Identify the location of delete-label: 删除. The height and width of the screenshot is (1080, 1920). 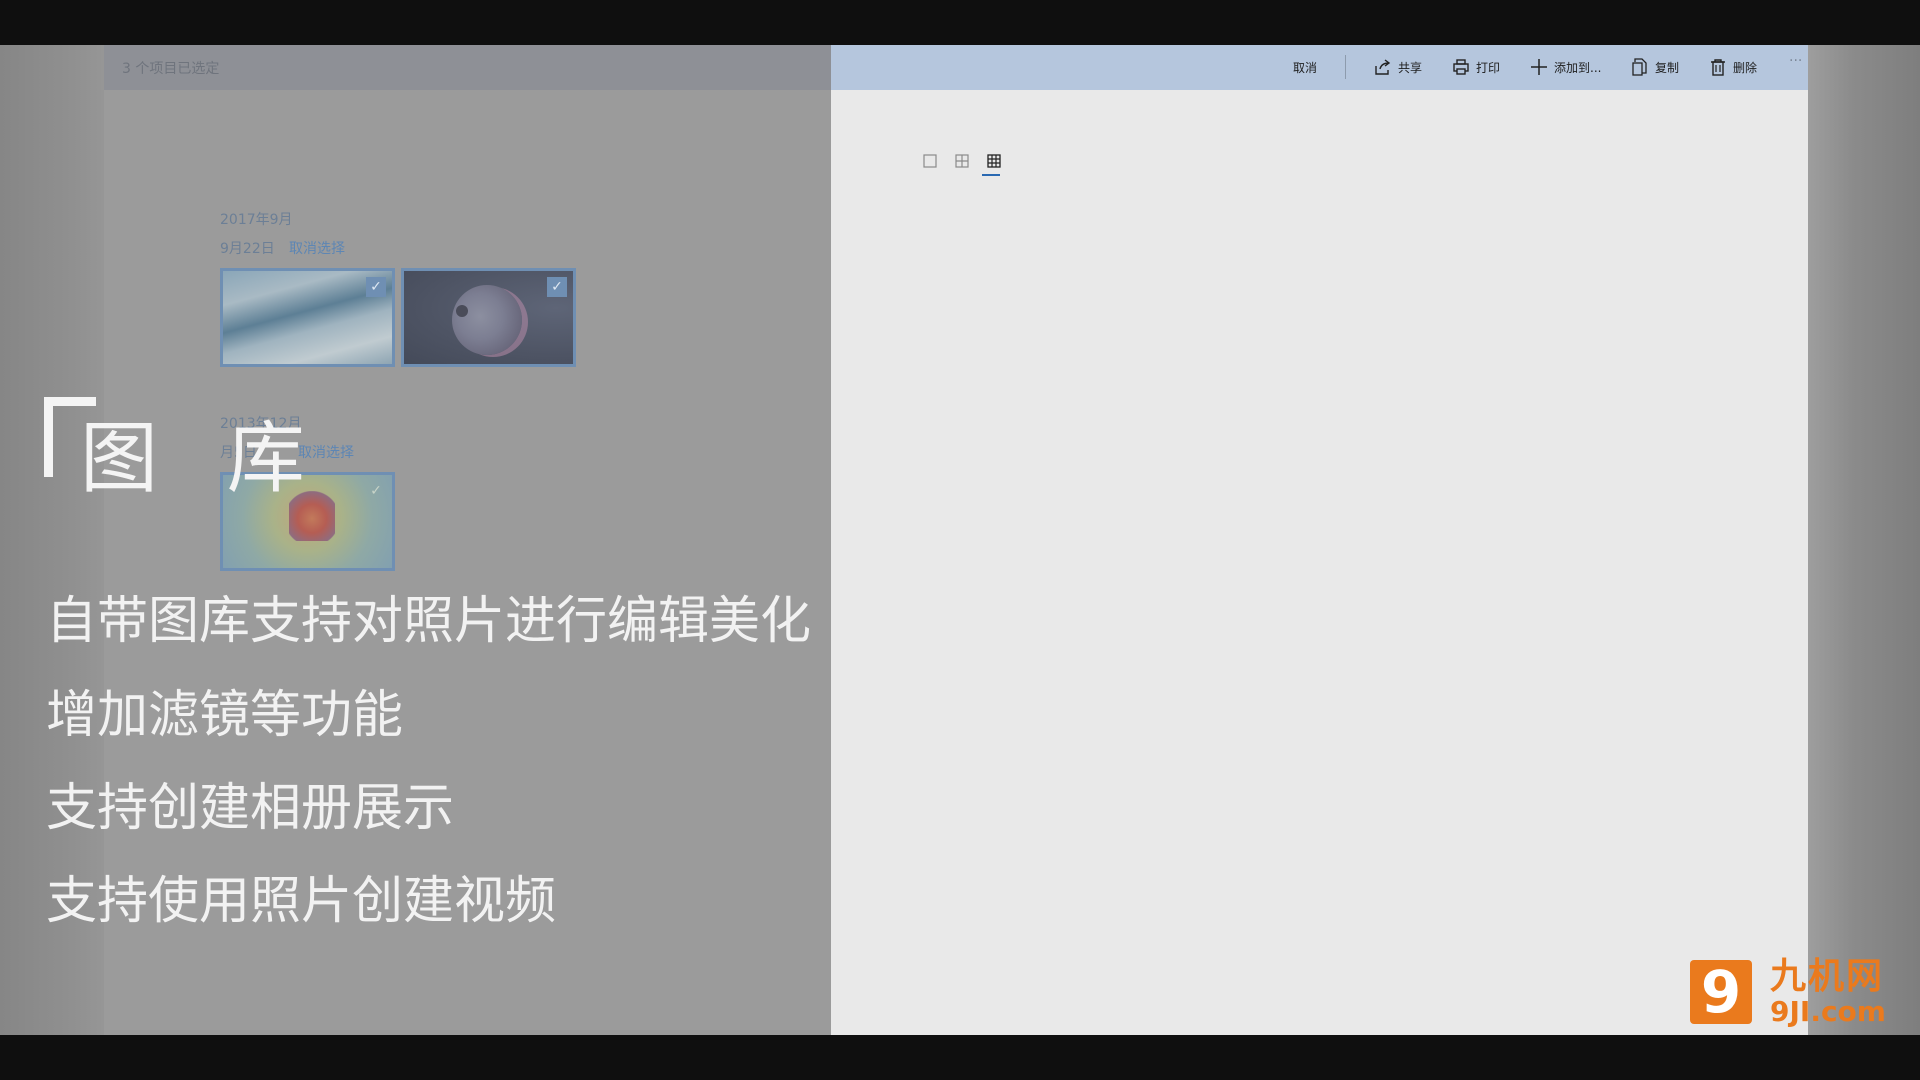
(1745, 67).